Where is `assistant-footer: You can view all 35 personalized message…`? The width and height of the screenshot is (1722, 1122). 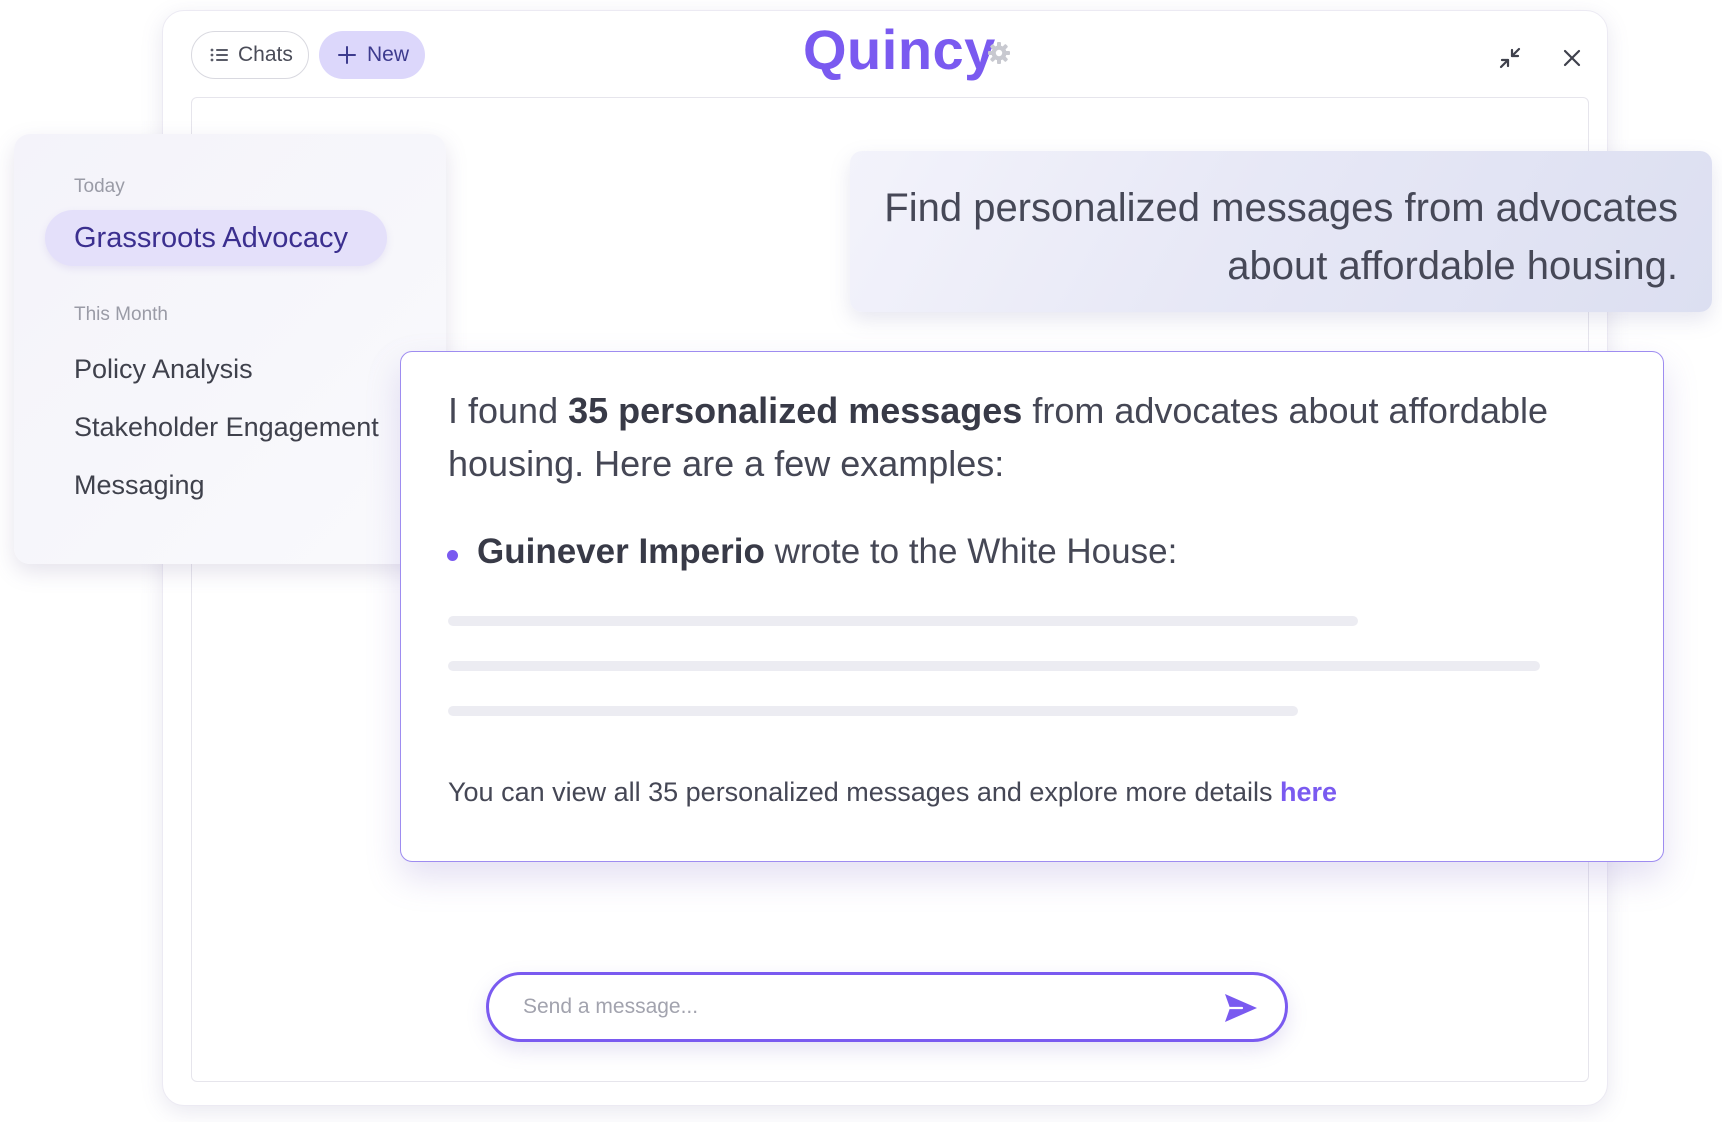 assistant-footer: You can view all 35 personalized message… is located at coordinates (892, 792).